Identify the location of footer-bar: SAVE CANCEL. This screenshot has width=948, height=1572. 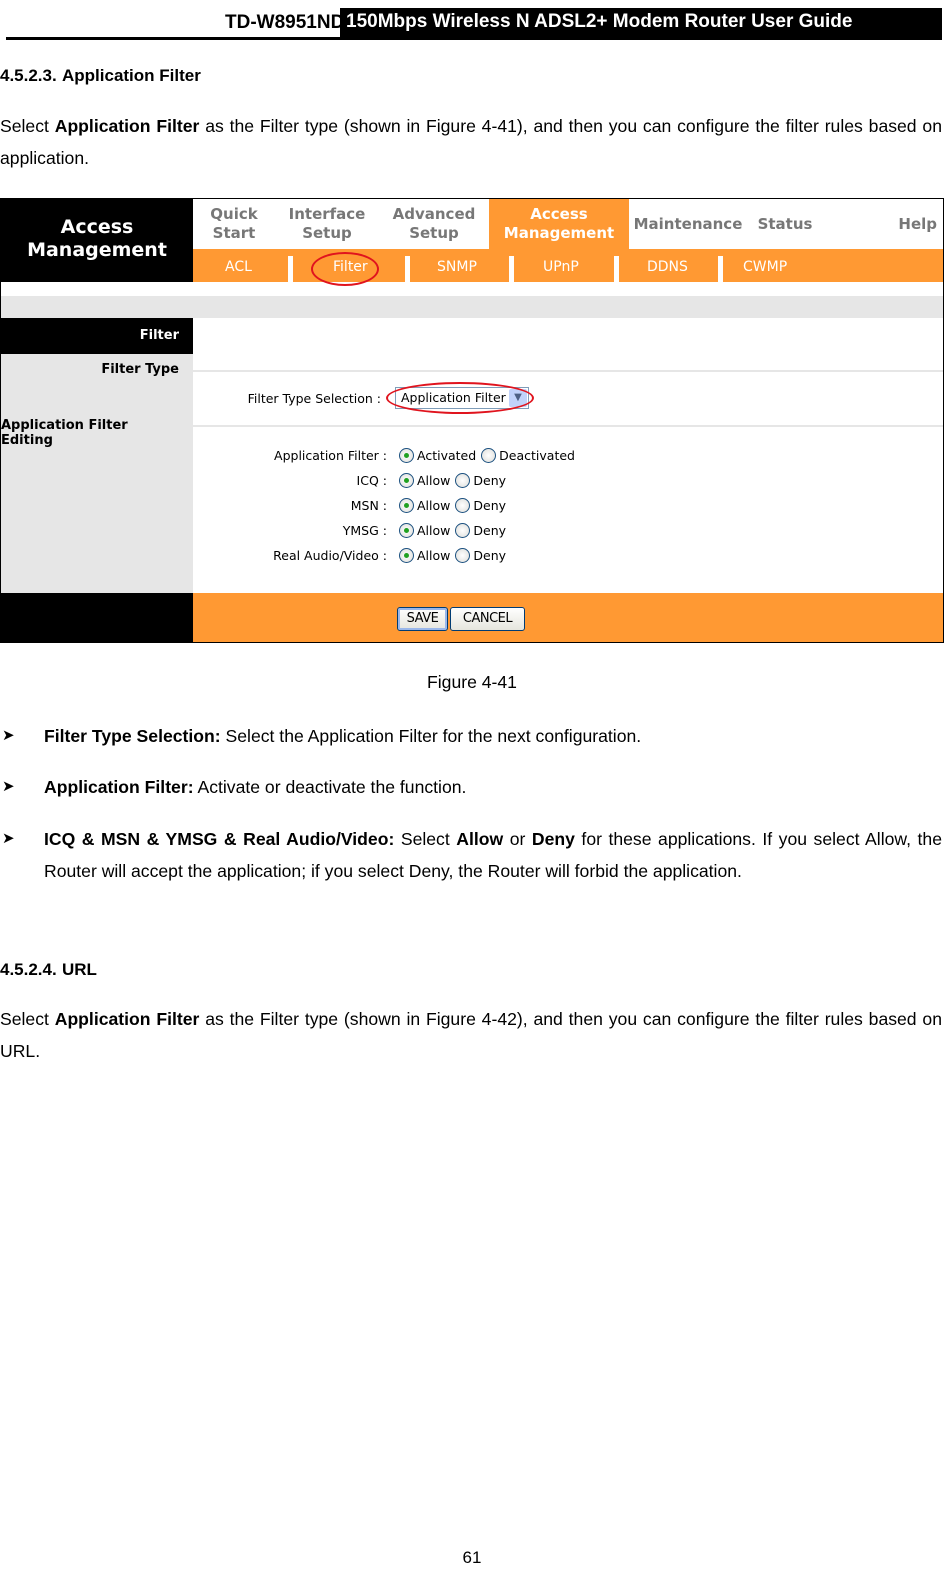
(568, 617).